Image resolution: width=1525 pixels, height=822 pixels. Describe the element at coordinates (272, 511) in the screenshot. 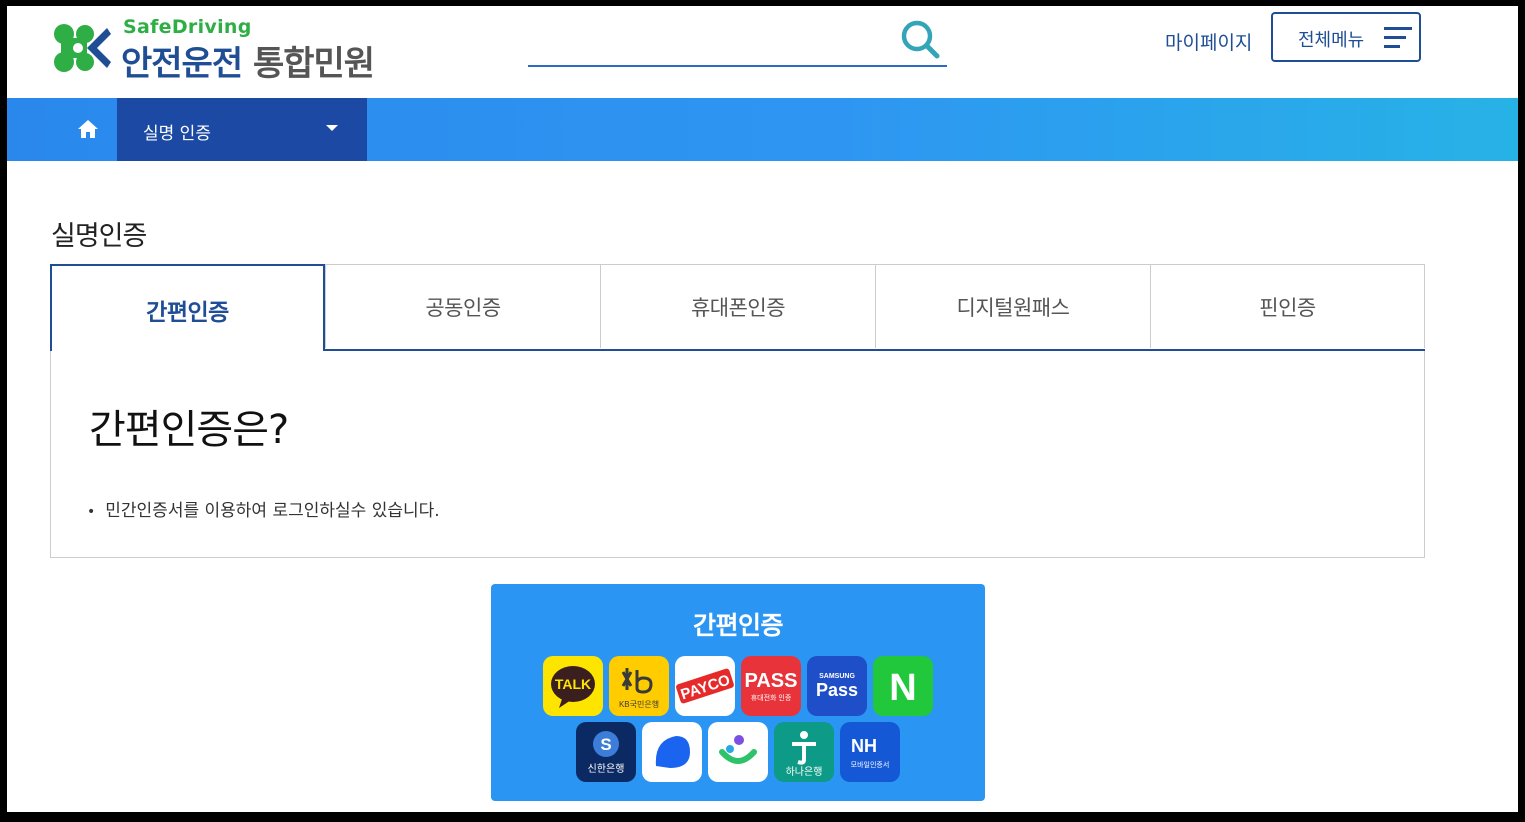

I see `bullet-text: 민간인증서를 이용하여 로그인하실수 있습니다.` at that location.